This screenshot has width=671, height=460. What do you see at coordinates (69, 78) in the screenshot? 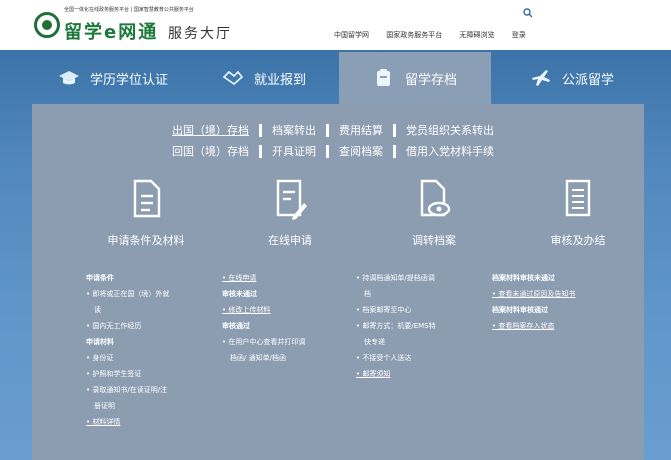
I see `graduation-cap-icon` at bounding box center [69, 78].